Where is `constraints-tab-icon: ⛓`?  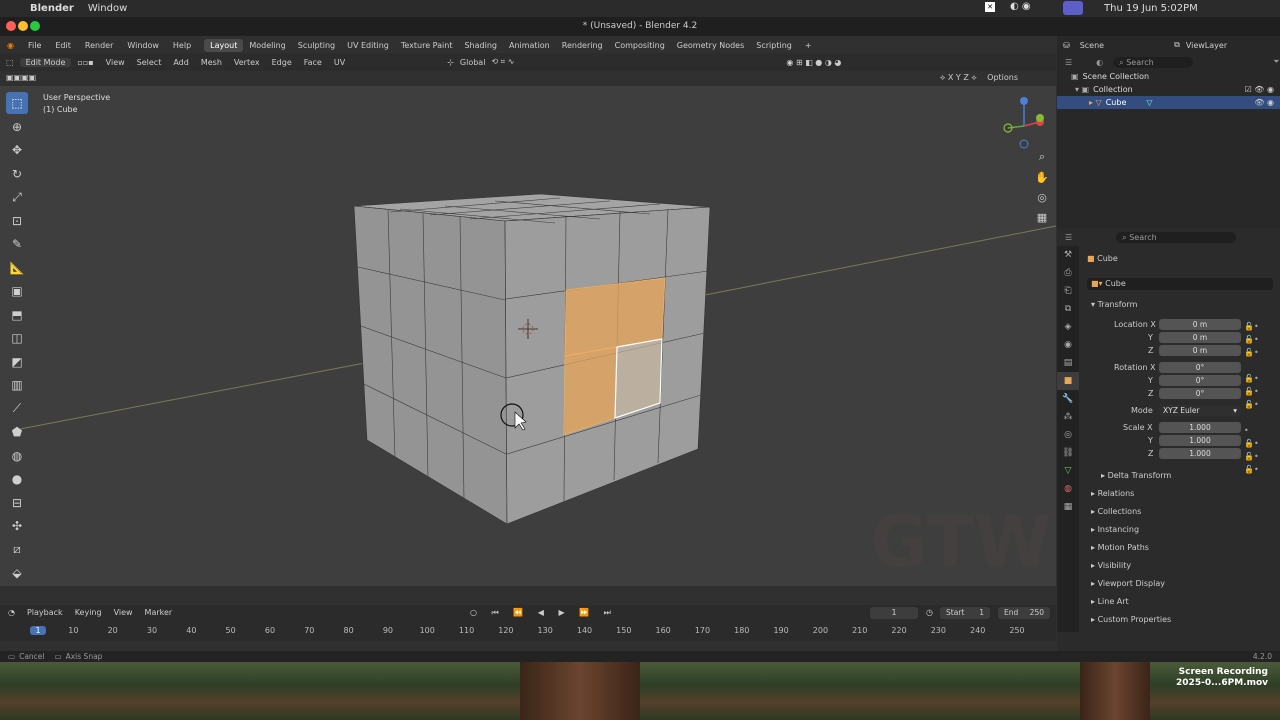 constraints-tab-icon: ⛓ is located at coordinates (1068, 453).